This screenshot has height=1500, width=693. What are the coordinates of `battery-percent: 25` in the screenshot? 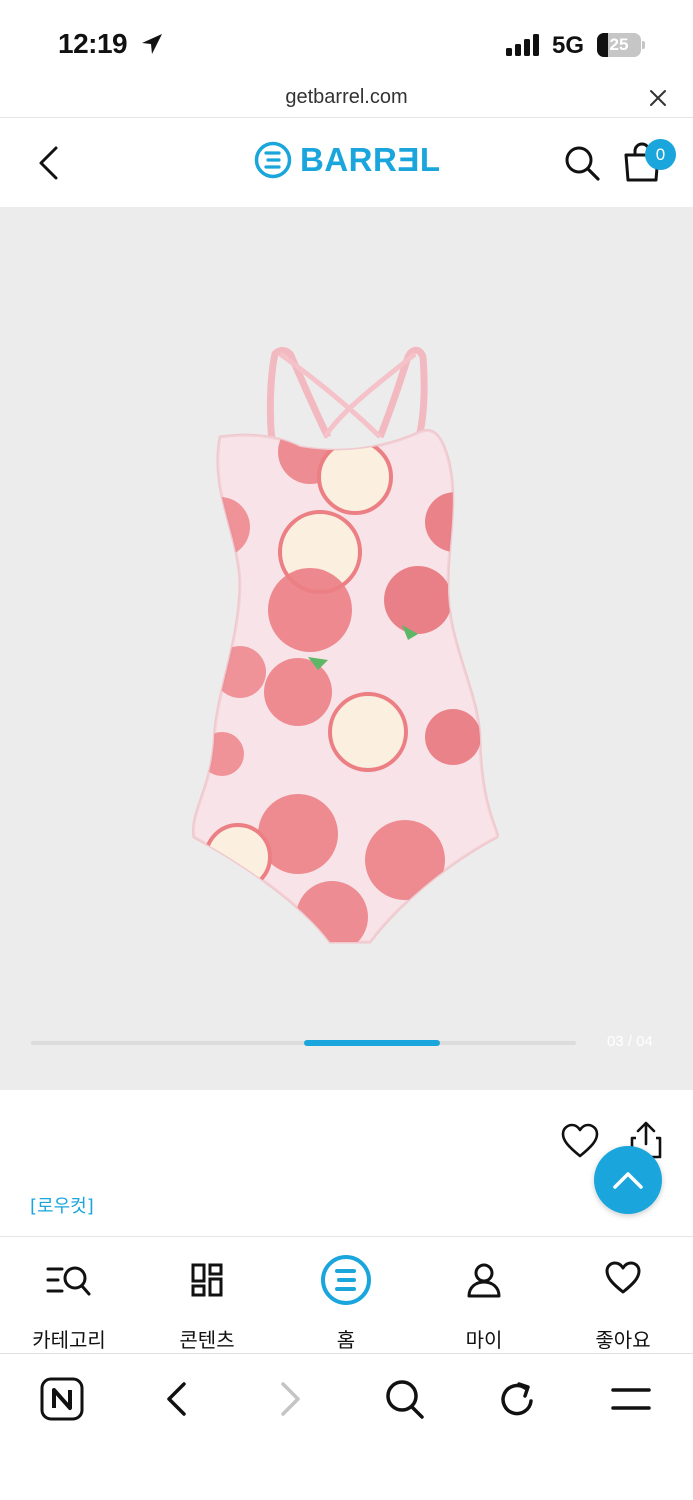 It's located at (619, 44).